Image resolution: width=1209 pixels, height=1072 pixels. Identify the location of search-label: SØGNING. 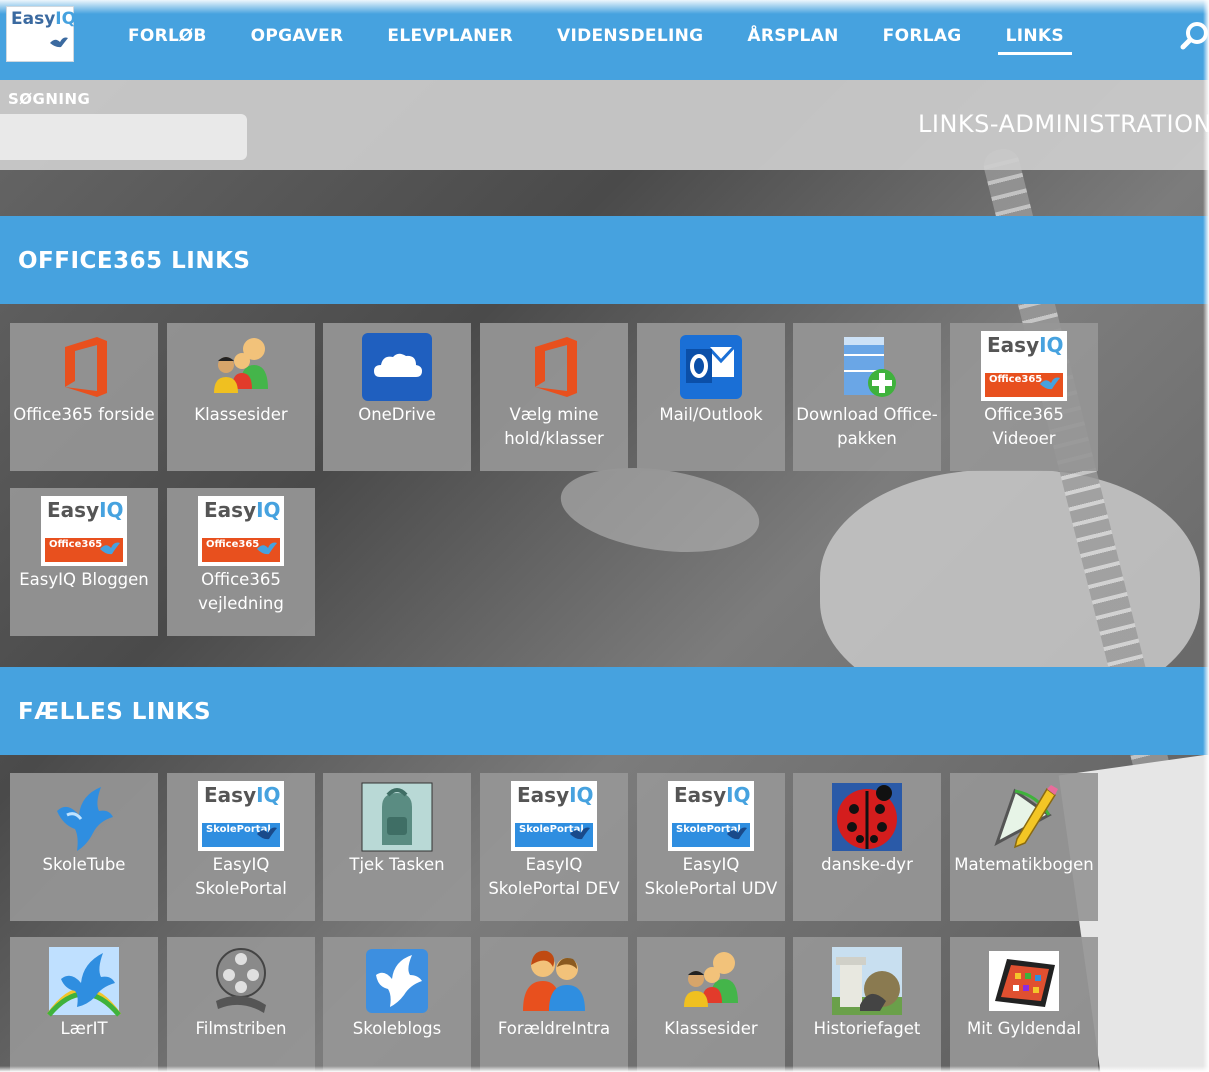
(49, 99).